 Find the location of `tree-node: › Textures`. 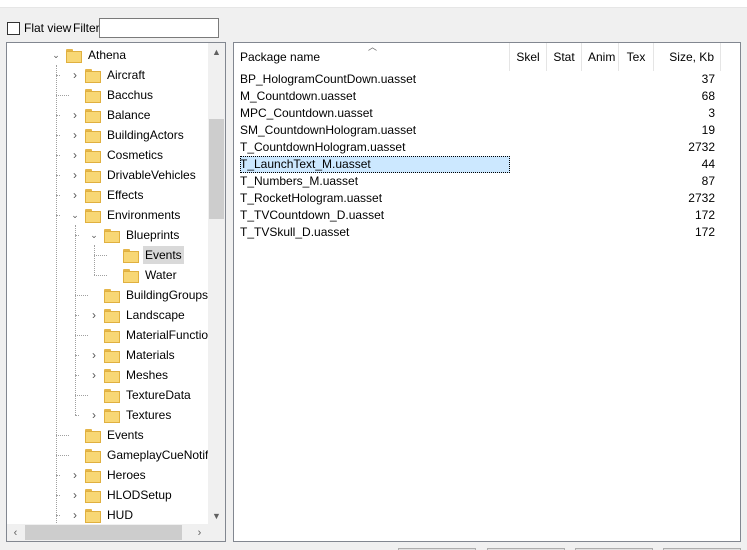

tree-node: › Textures is located at coordinates (131, 415).